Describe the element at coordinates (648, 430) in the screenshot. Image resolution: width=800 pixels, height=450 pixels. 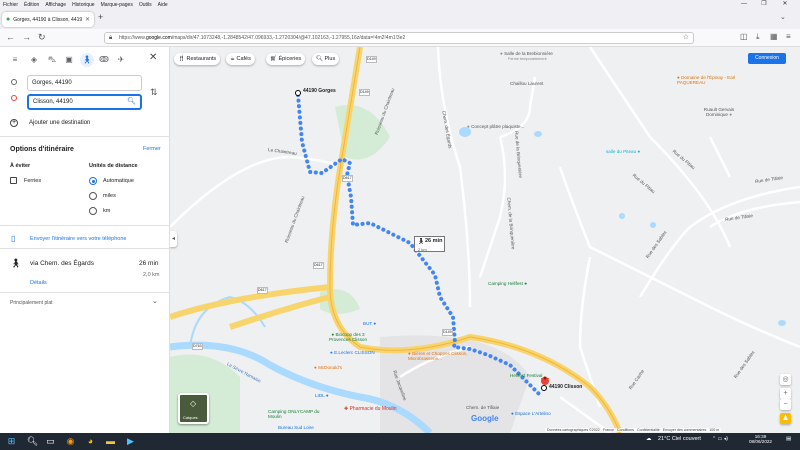
I see `map-privacy-link: Confidentialité` at that location.